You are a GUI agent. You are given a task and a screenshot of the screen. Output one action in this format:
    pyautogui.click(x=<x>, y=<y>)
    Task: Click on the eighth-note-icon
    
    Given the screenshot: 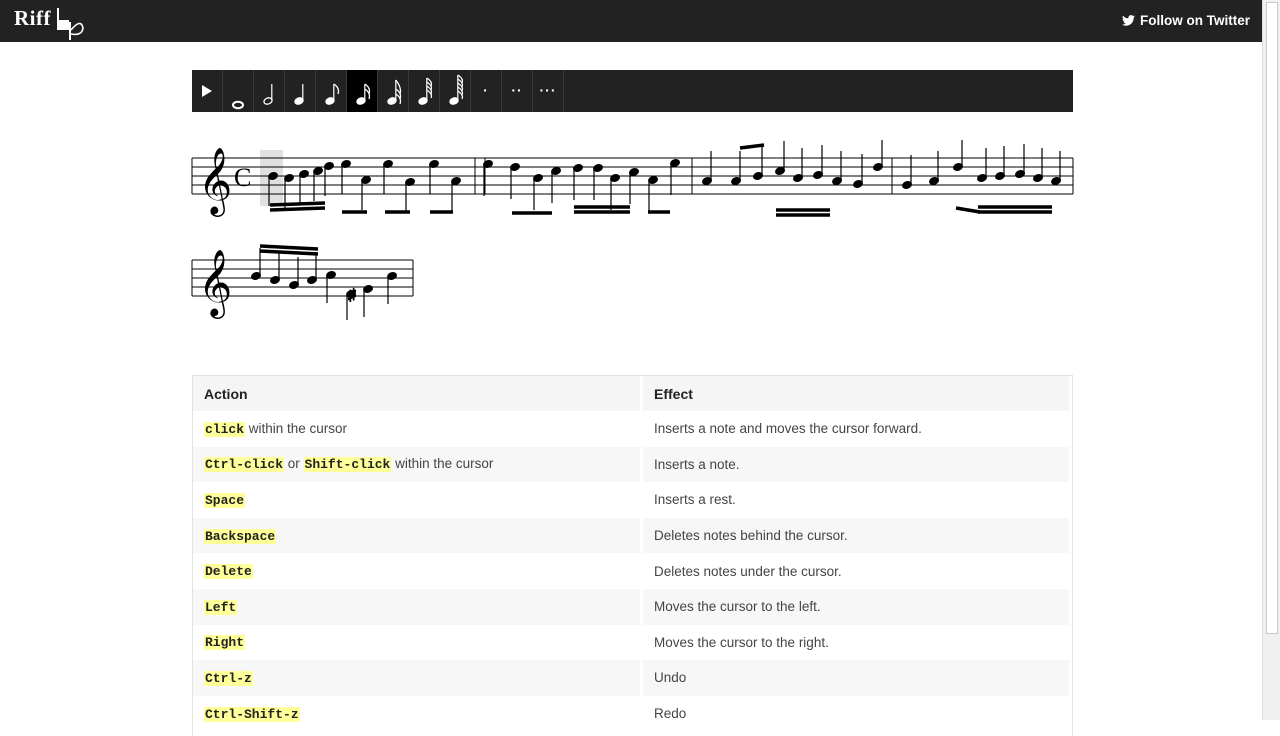 What is the action you would take?
    pyautogui.click(x=332, y=94)
    